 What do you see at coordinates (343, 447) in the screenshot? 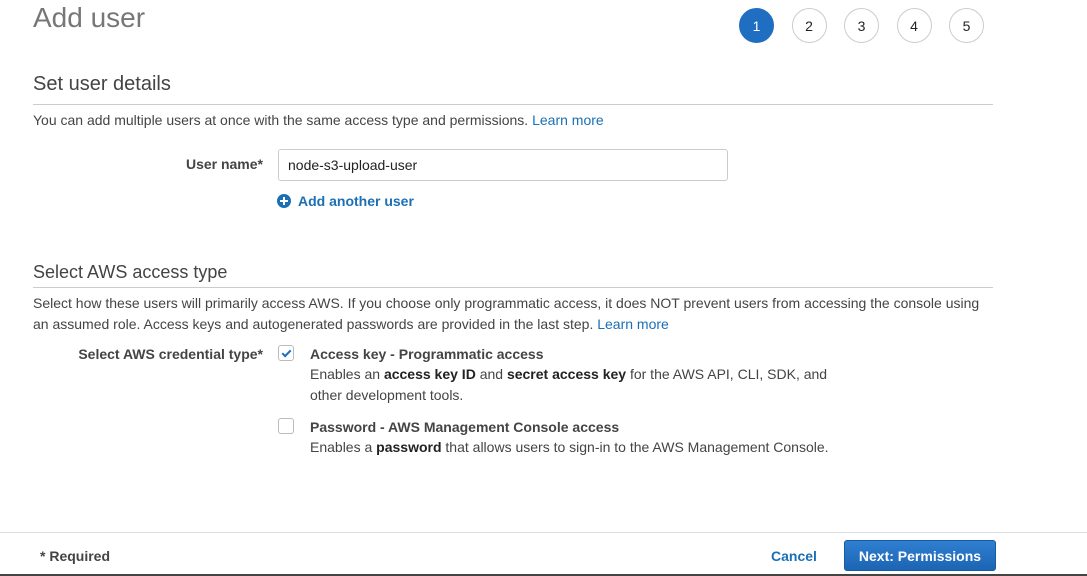
I see `desc-text: Enables a` at bounding box center [343, 447].